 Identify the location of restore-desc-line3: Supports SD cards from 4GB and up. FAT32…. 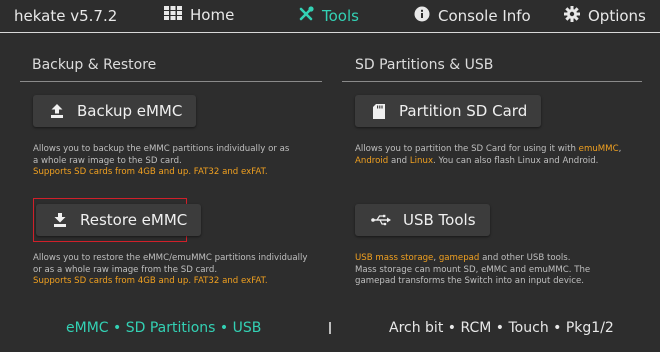
(180, 282).